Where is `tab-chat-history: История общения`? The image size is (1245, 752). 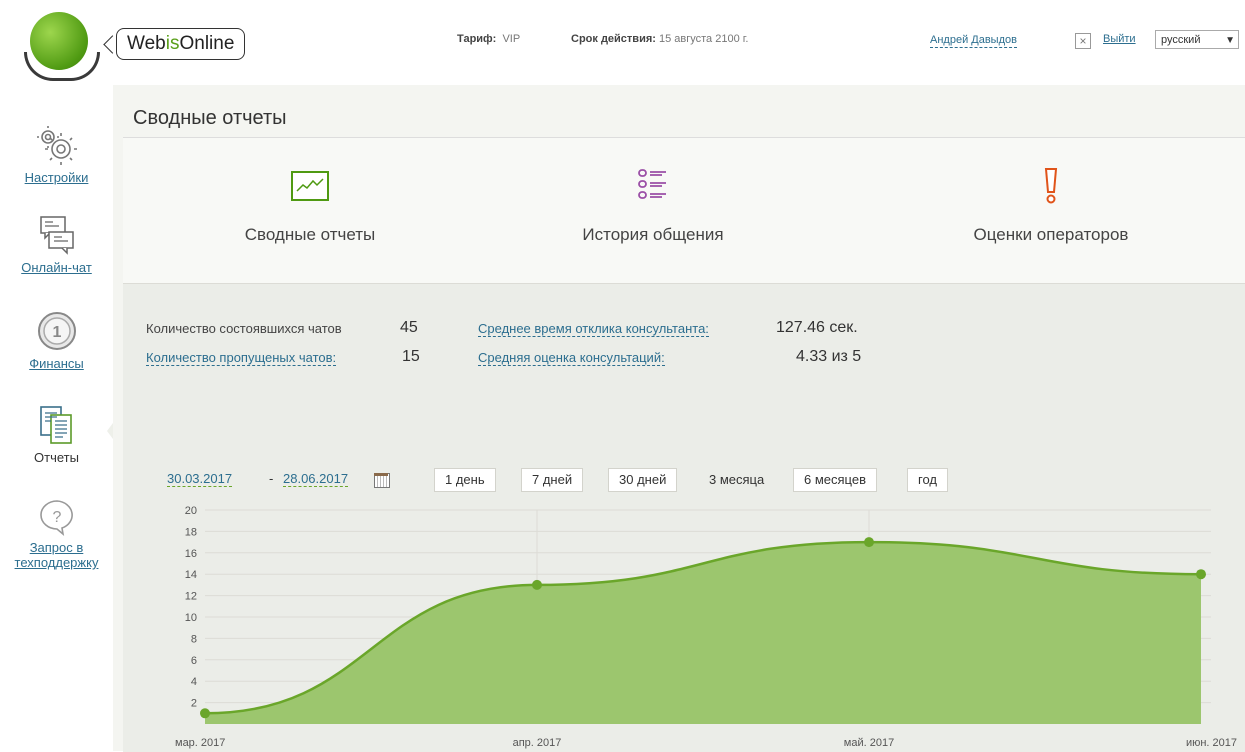
tab-chat-history: История общения is located at coordinates (653, 205).